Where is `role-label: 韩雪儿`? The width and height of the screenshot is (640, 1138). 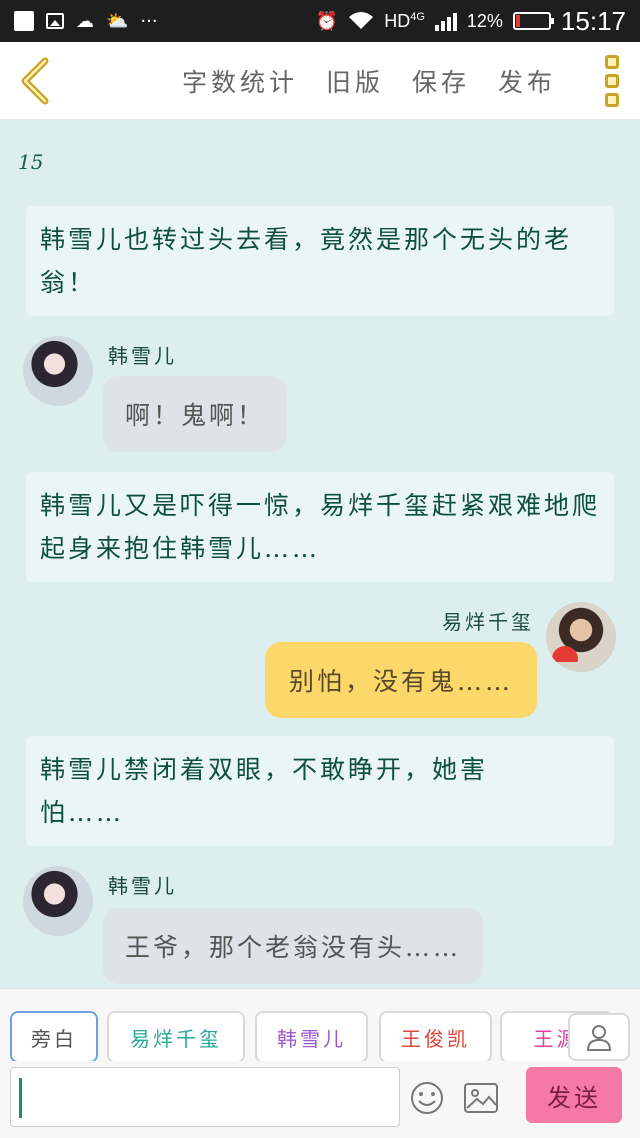
role-label: 韩雪儿 is located at coordinates (311, 1038).